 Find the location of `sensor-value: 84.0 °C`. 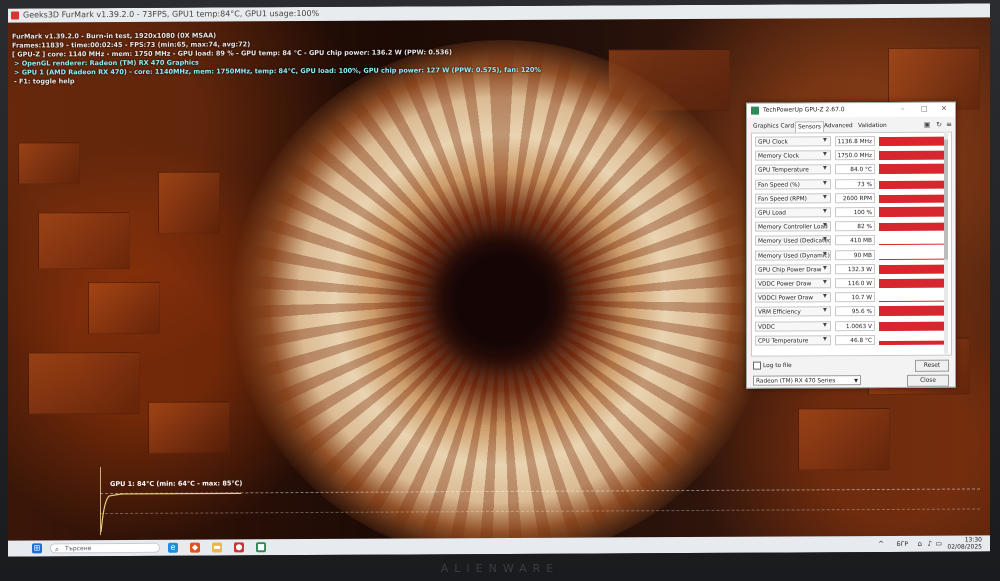

sensor-value: 84.0 °C is located at coordinates (855, 169).